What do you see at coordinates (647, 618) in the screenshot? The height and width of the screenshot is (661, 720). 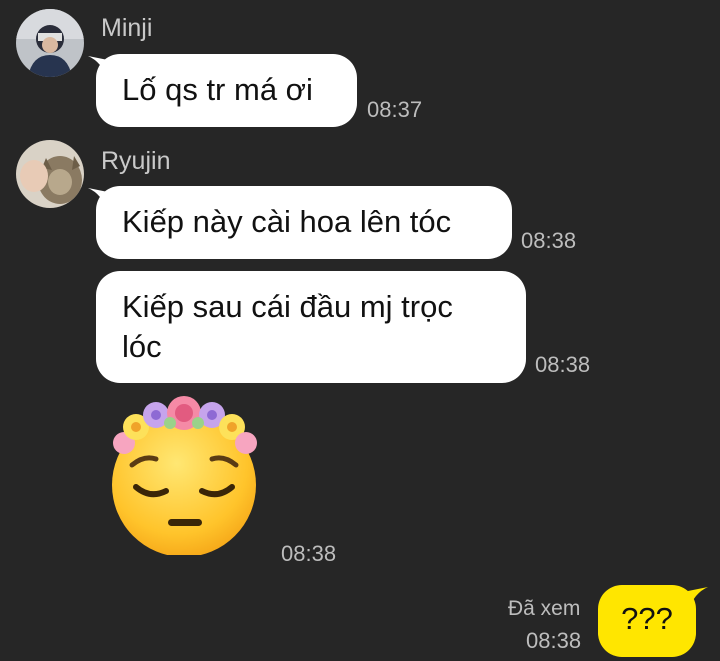 I see `message-text: ???` at bounding box center [647, 618].